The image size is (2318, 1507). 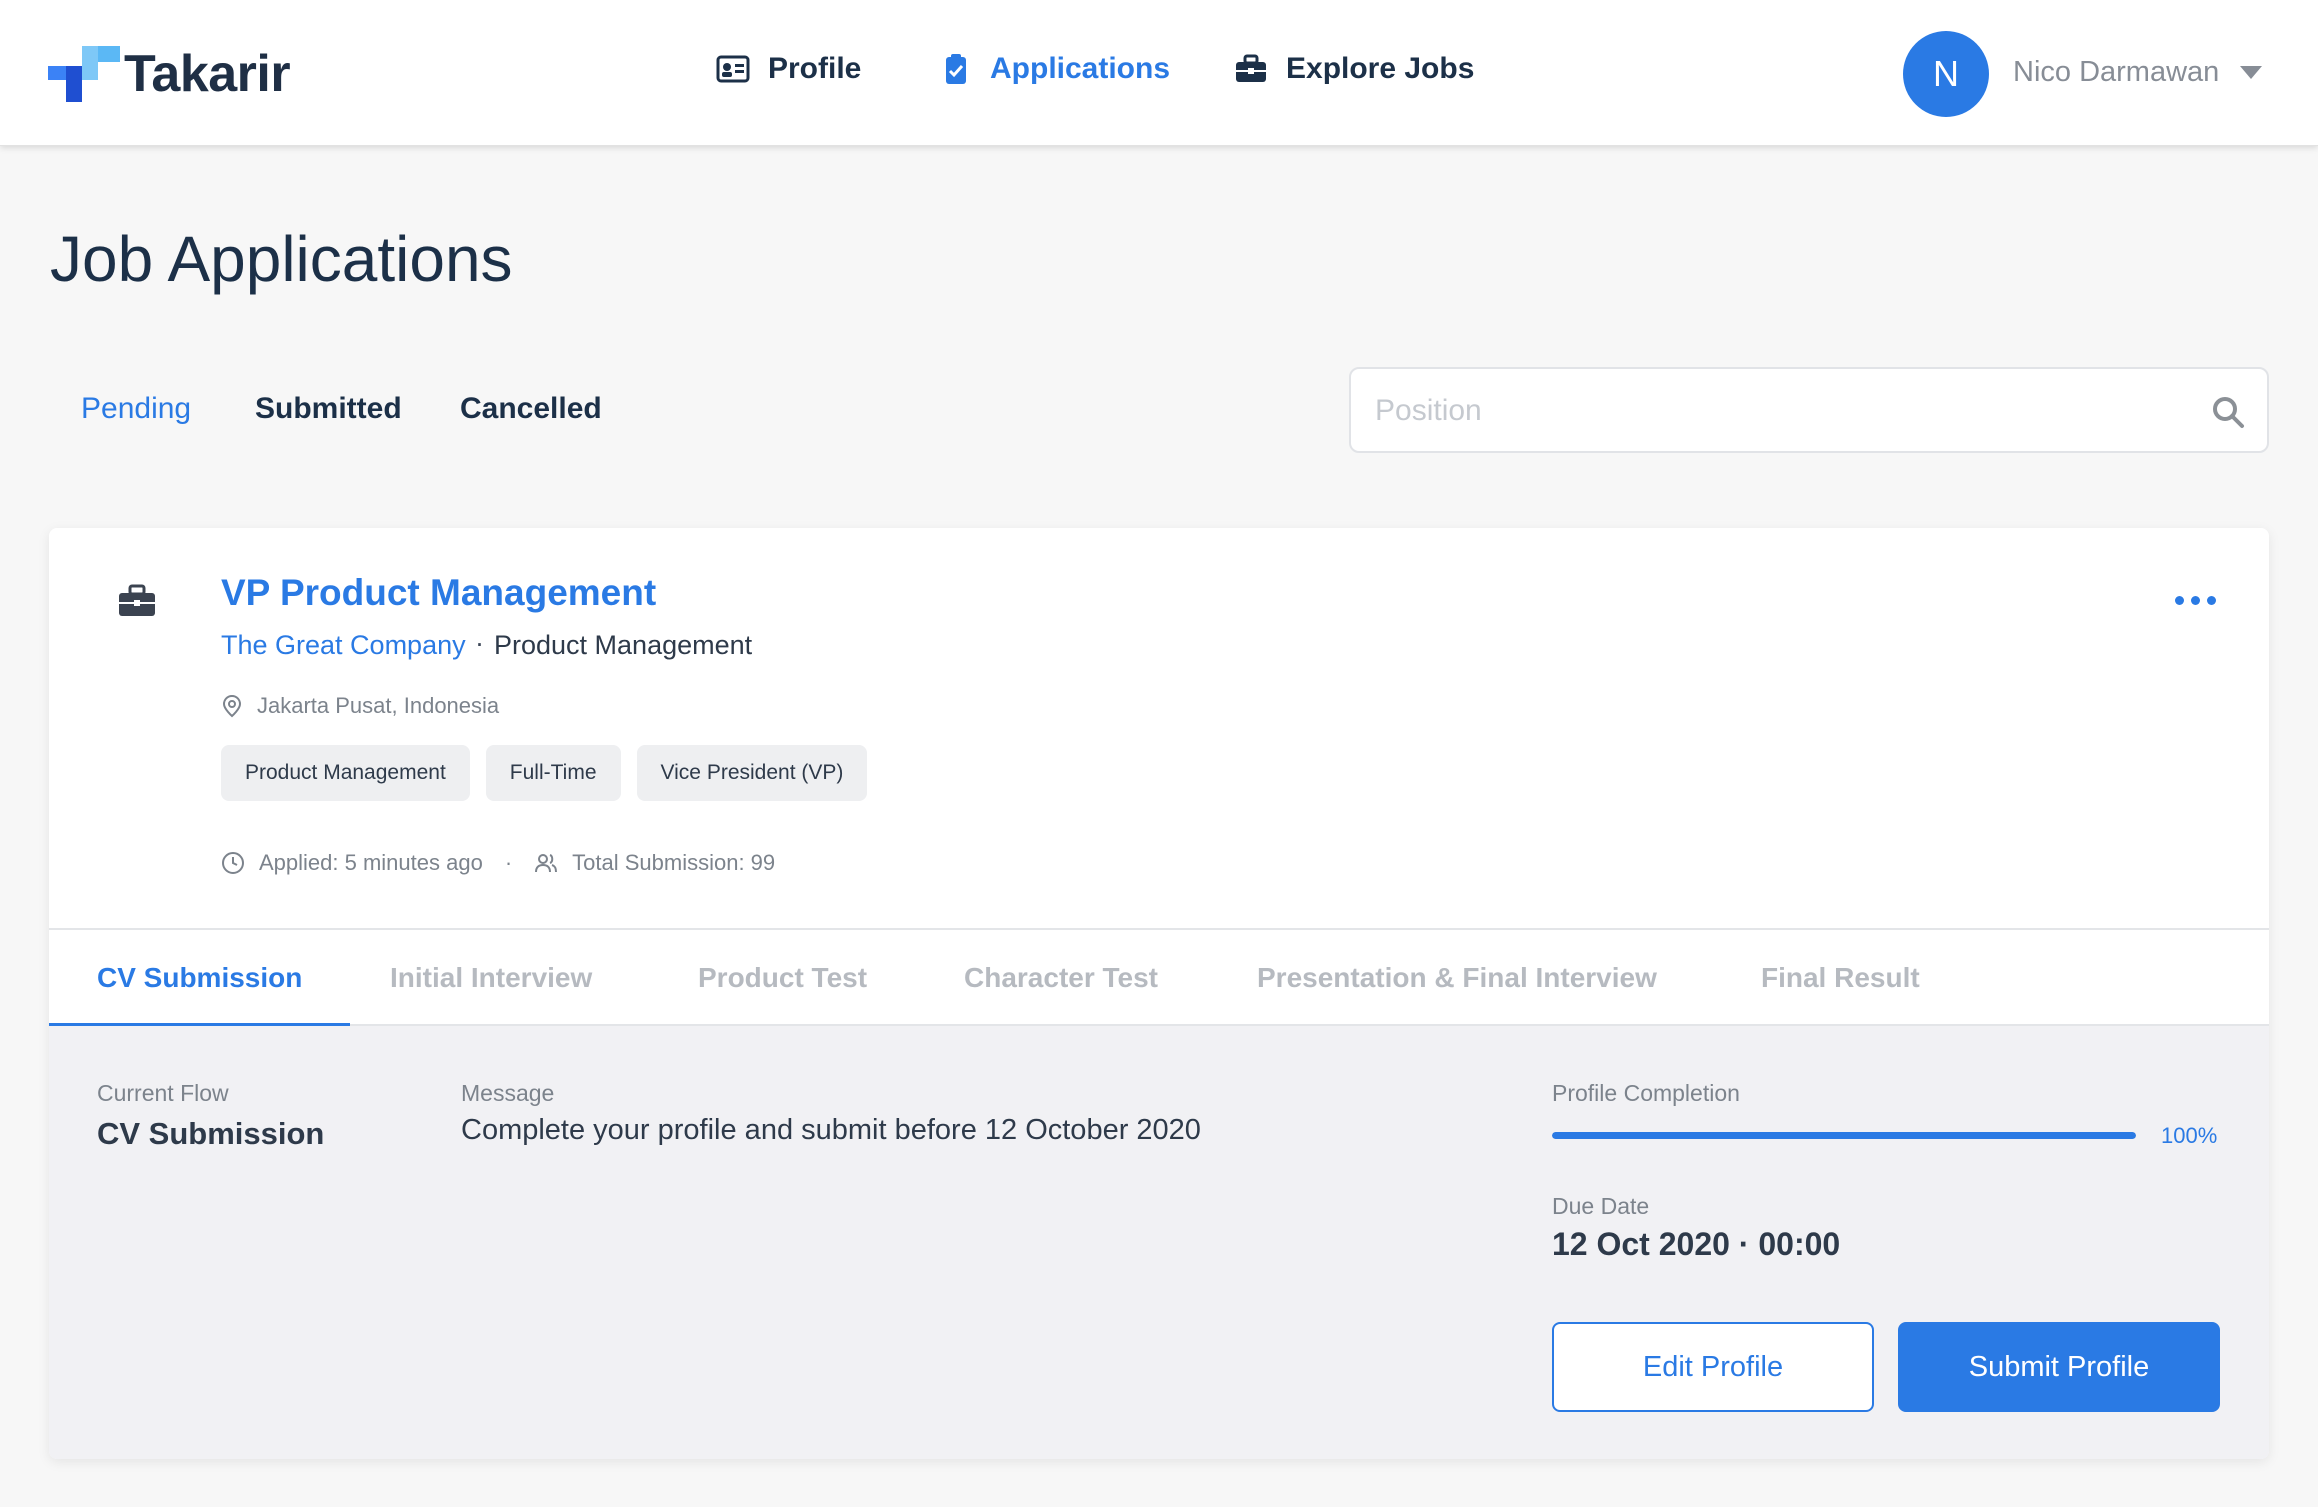 What do you see at coordinates (1457, 978) in the screenshot?
I see `stage-tab-presentation-final-interview: Presentation & Final Interview` at bounding box center [1457, 978].